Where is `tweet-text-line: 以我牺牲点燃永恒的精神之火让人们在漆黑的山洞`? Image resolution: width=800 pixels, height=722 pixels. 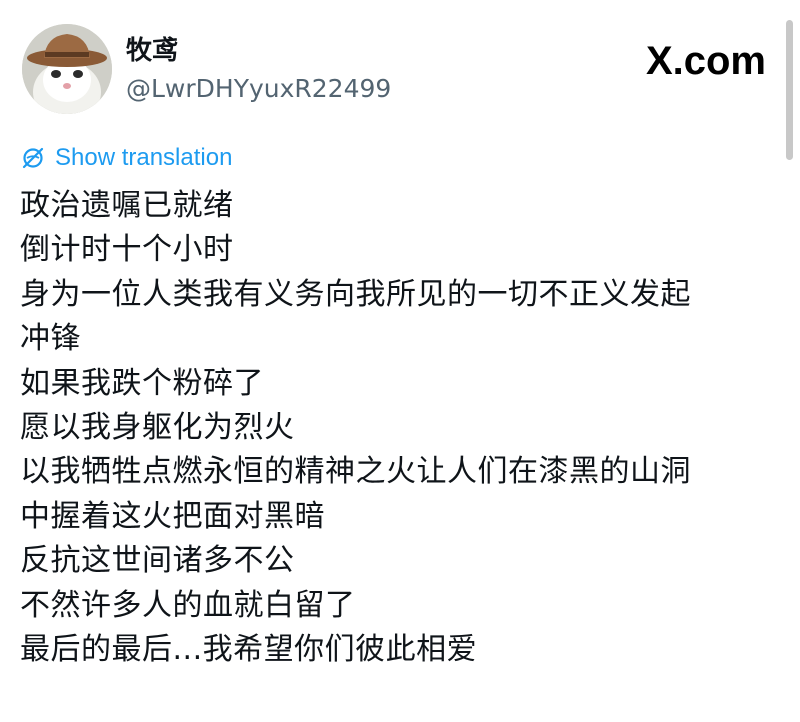
tweet-text-line: 以我牺牲点燃永恒的精神之火让人们在漆黑的山洞 is located at coordinates (355, 472).